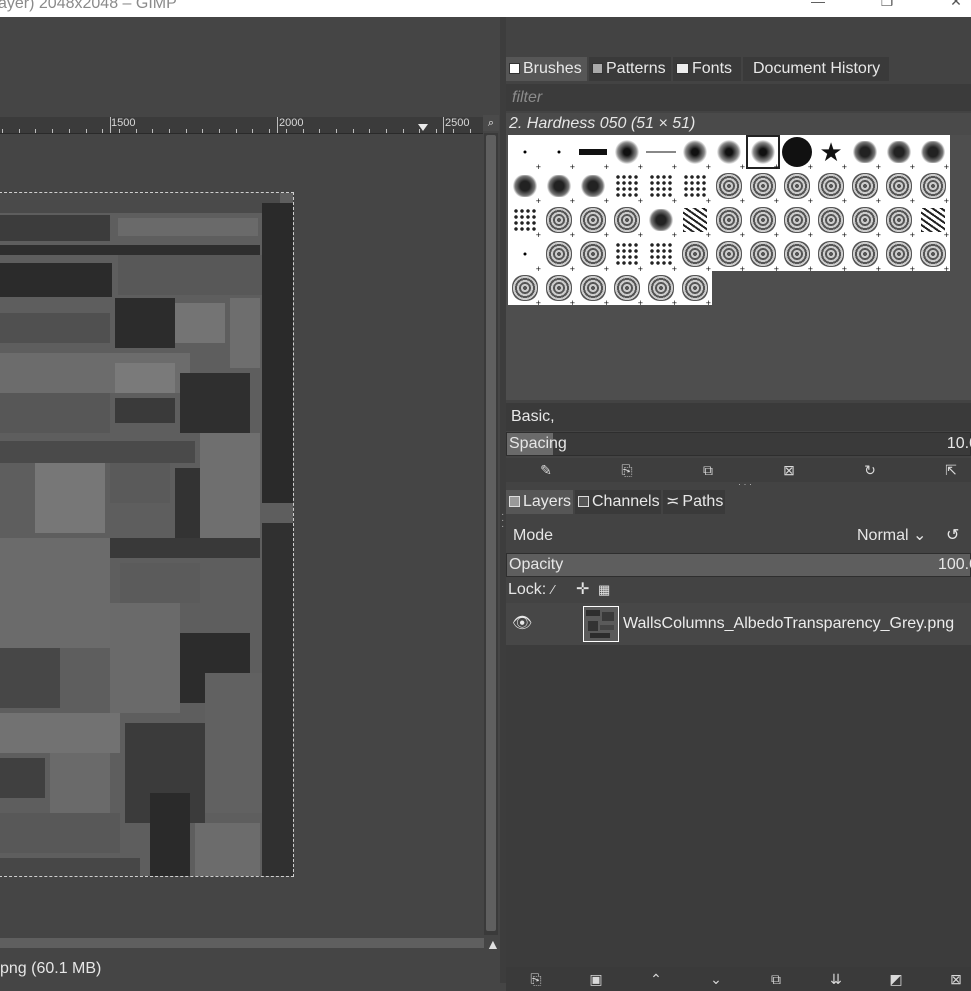  What do you see at coordinates (738, 97) in the screenshot?
I see `brush-filter-input: filter` at bounding box center [738, 97].